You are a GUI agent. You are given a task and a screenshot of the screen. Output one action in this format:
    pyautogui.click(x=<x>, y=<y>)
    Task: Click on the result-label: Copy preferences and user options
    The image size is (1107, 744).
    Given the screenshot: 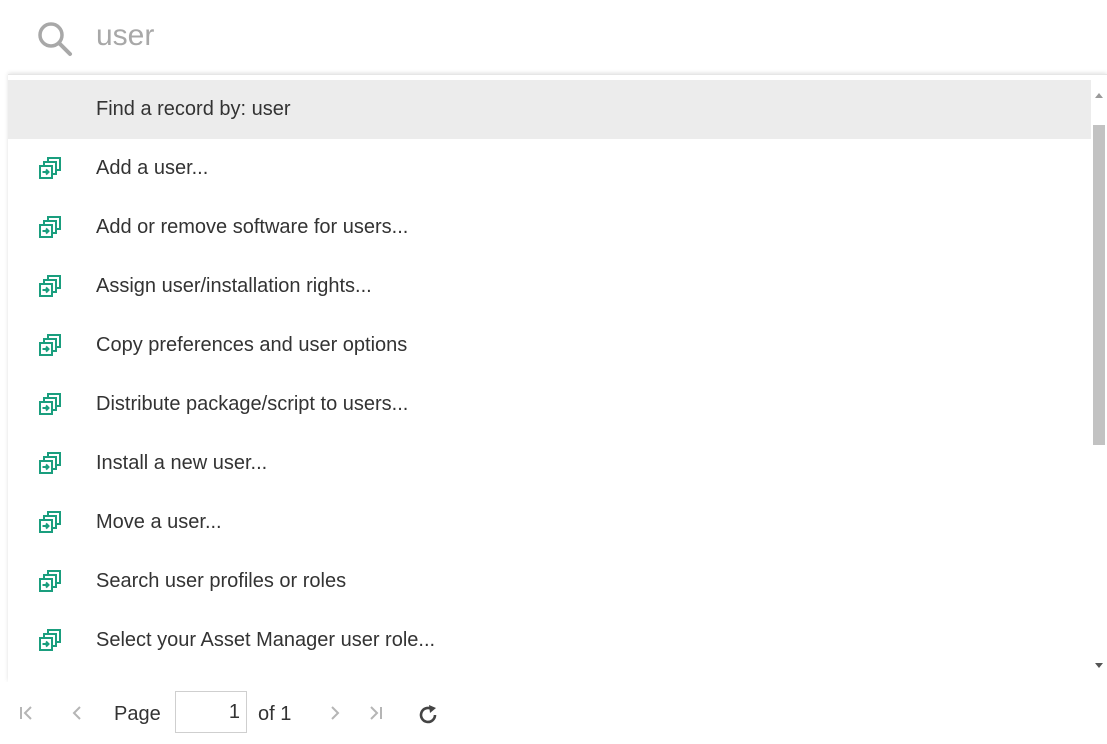 What is the action you would take?
    pyautogui.click(x=252, y=345)
    